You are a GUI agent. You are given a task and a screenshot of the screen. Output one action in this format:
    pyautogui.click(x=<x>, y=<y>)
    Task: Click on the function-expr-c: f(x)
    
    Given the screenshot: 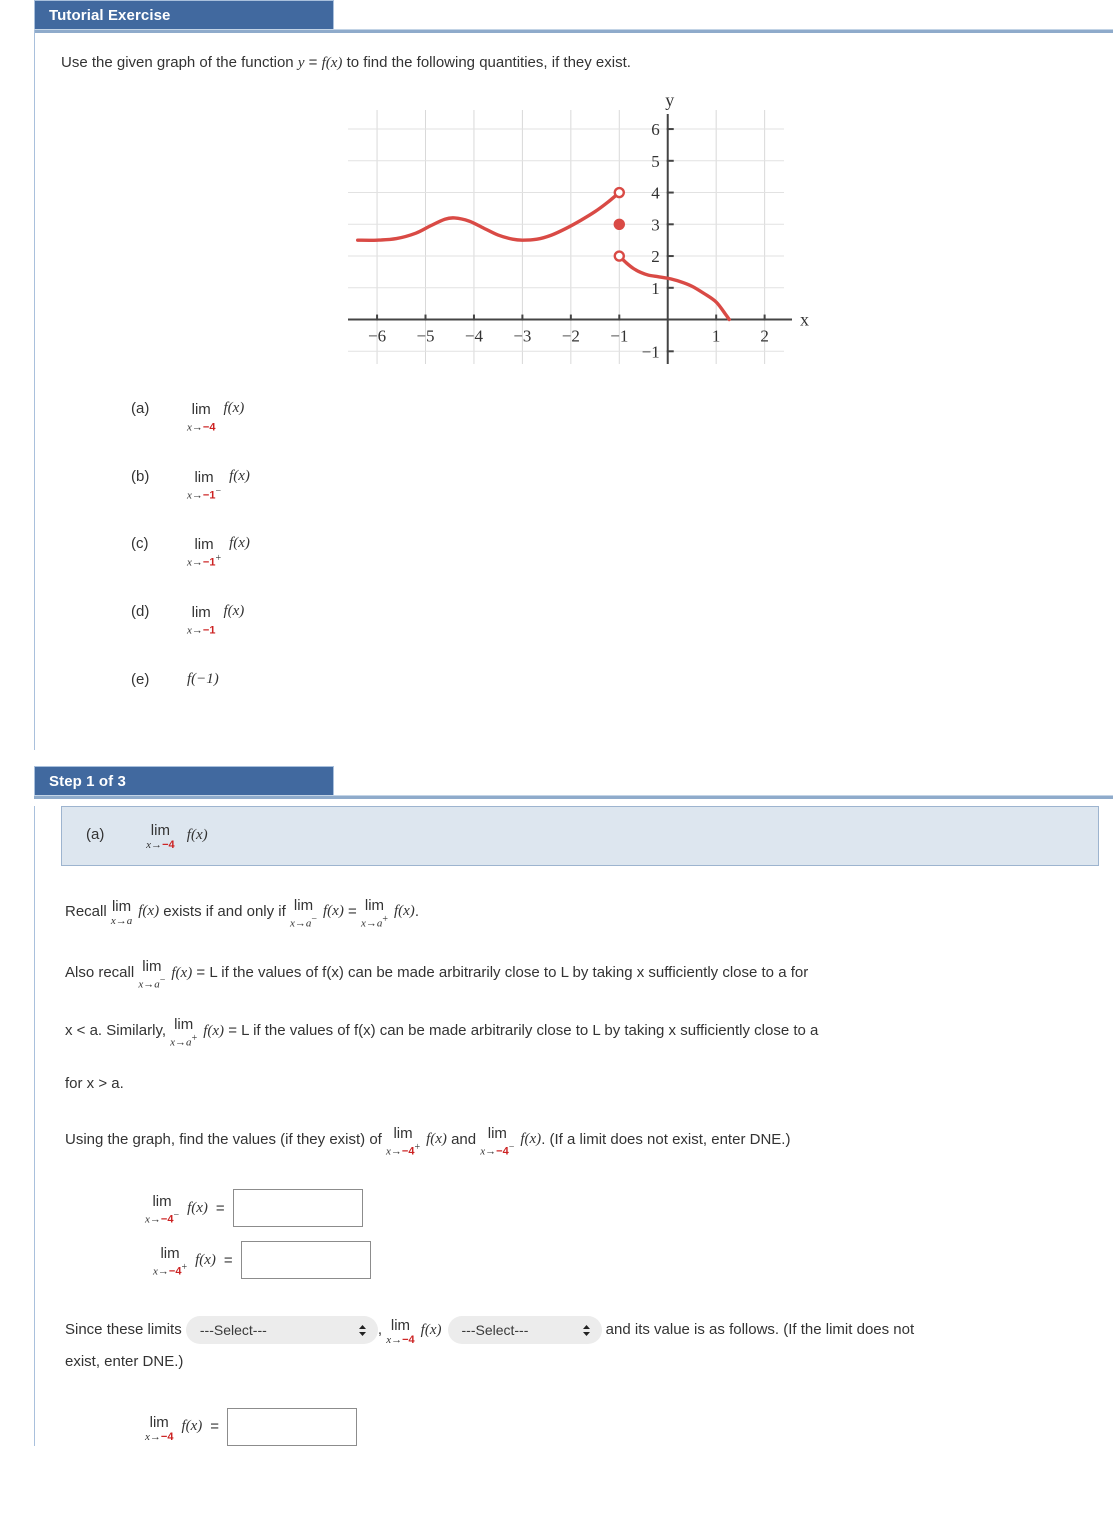 What is the action you would take?
    pyautogui.click(x=239, y=543)
    